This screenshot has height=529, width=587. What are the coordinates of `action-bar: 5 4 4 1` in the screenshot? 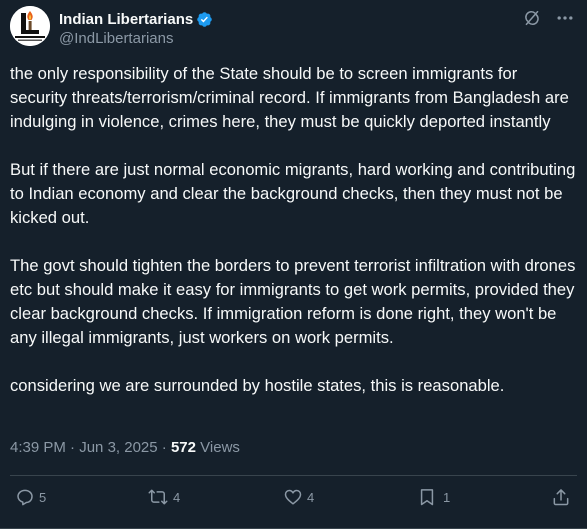 It's located at (293, 500).